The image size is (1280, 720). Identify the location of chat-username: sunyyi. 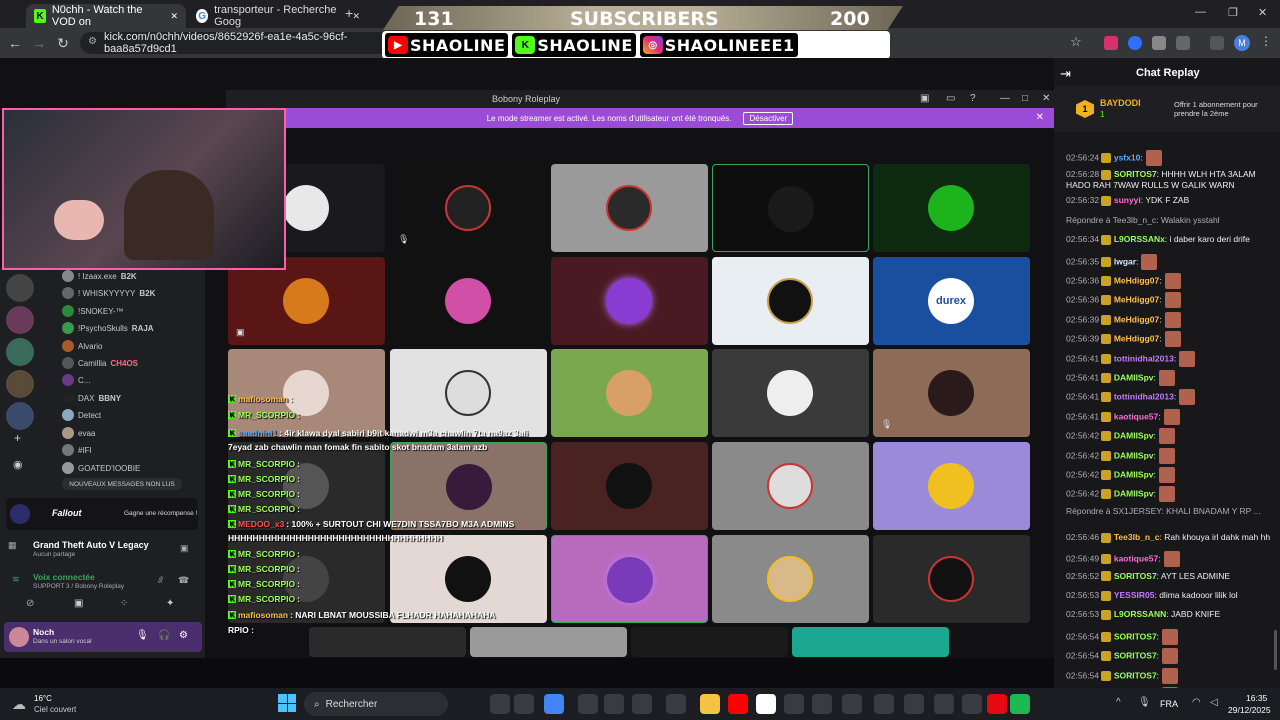
(1127, 200).